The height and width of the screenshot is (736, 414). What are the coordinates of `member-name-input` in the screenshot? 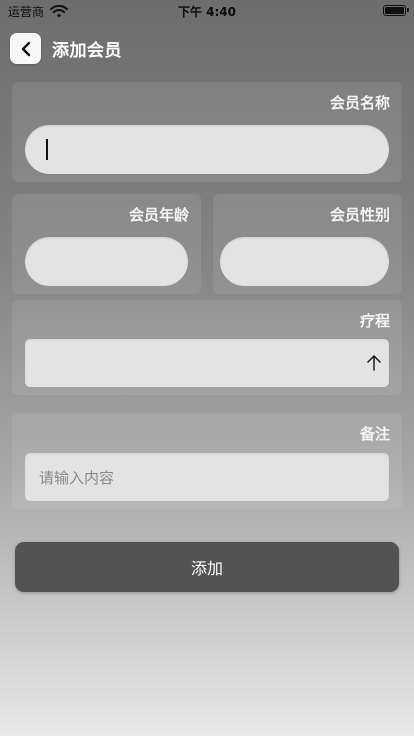 It's located at (207, 149).